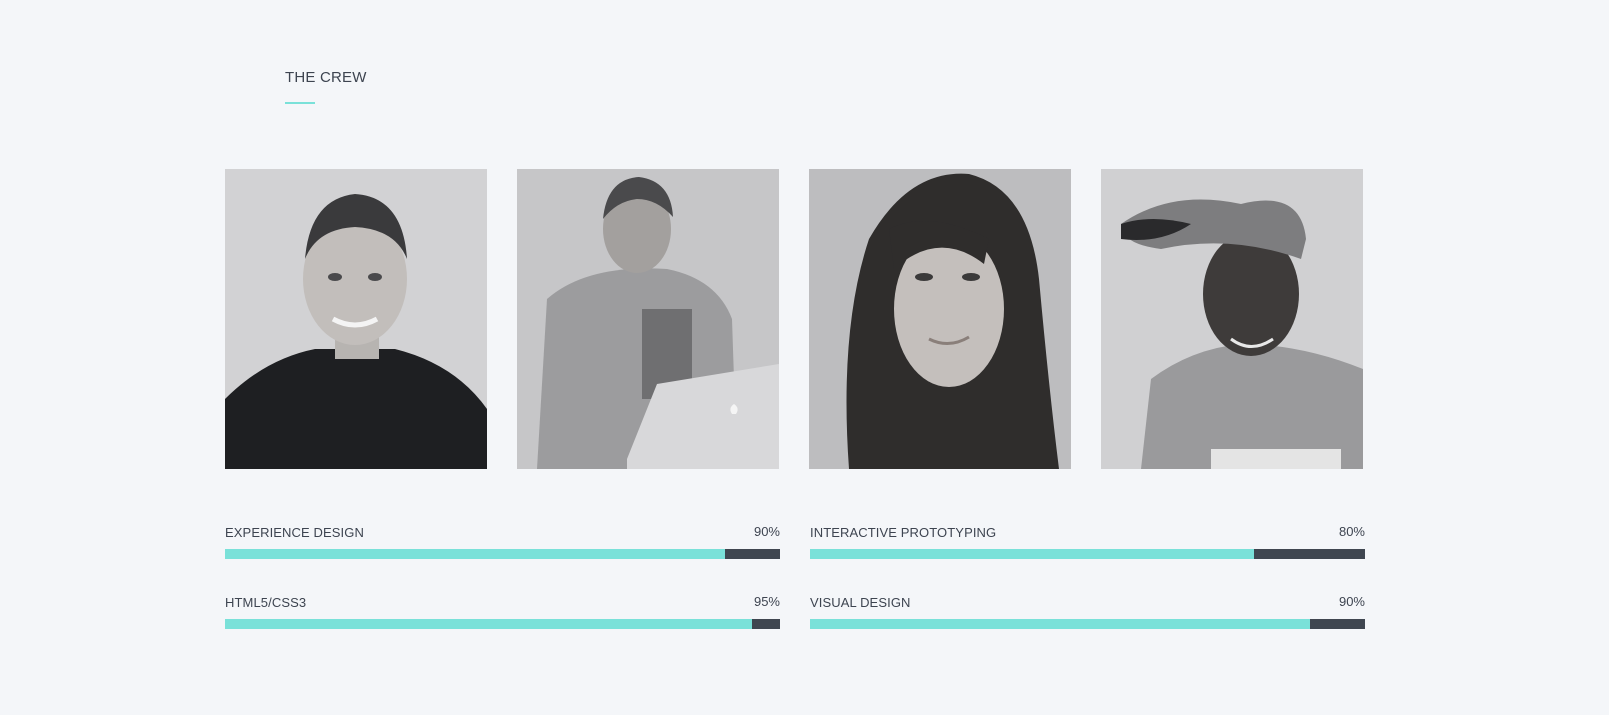 The width and height of the screenshot is (1609, 715). I want to click on man-cap-photo, so click(1232, 319).